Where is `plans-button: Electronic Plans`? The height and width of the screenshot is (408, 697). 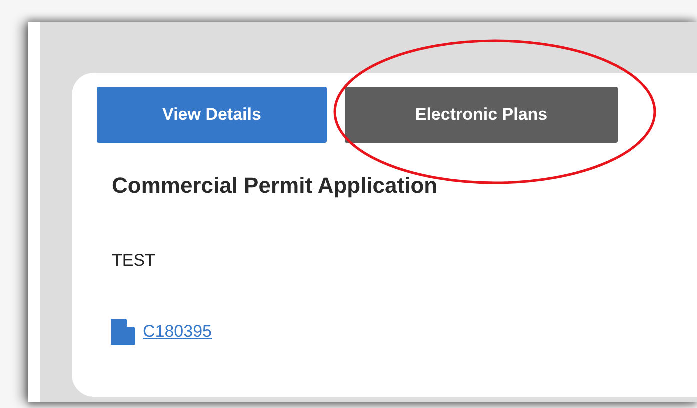 plans-button: Electronic Plans is located at coordinates (481, 115).